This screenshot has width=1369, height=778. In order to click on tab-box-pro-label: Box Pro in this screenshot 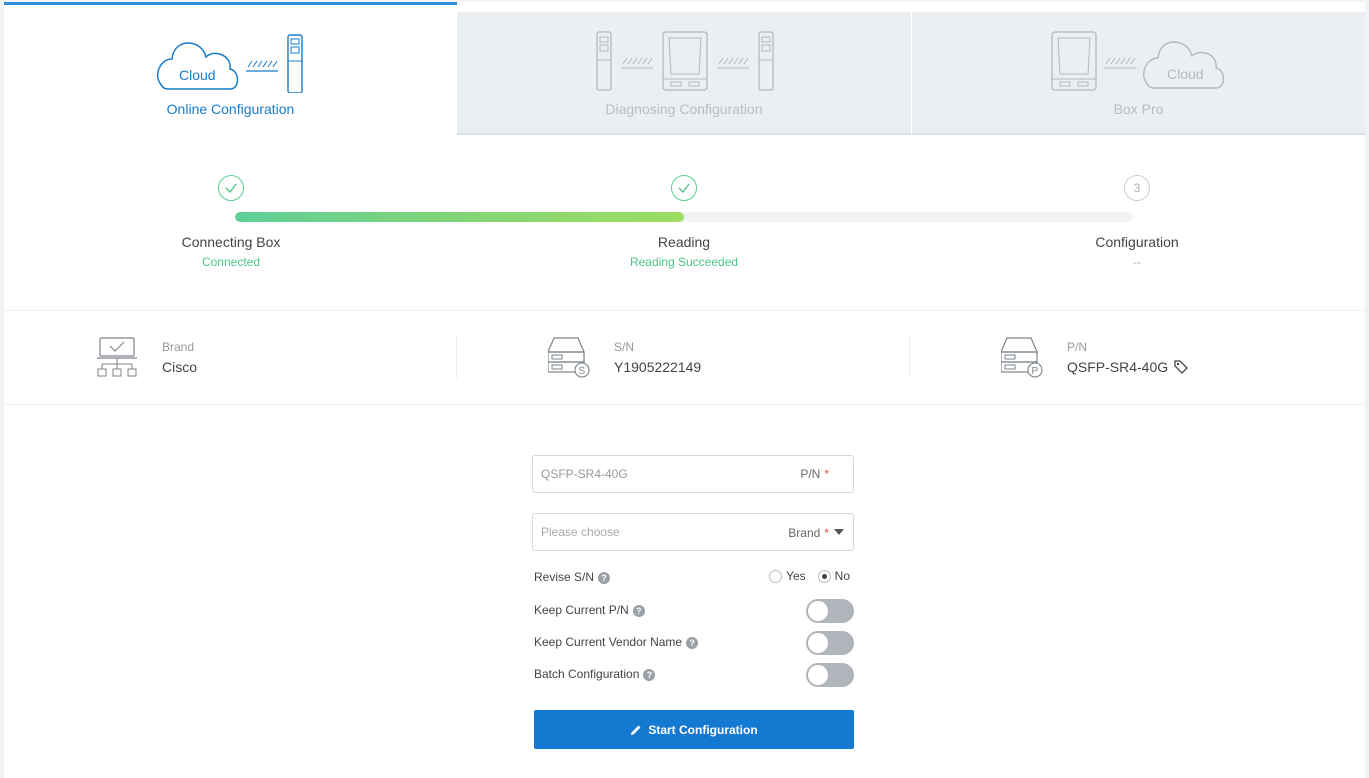, I will do `click(1138, 109)`.